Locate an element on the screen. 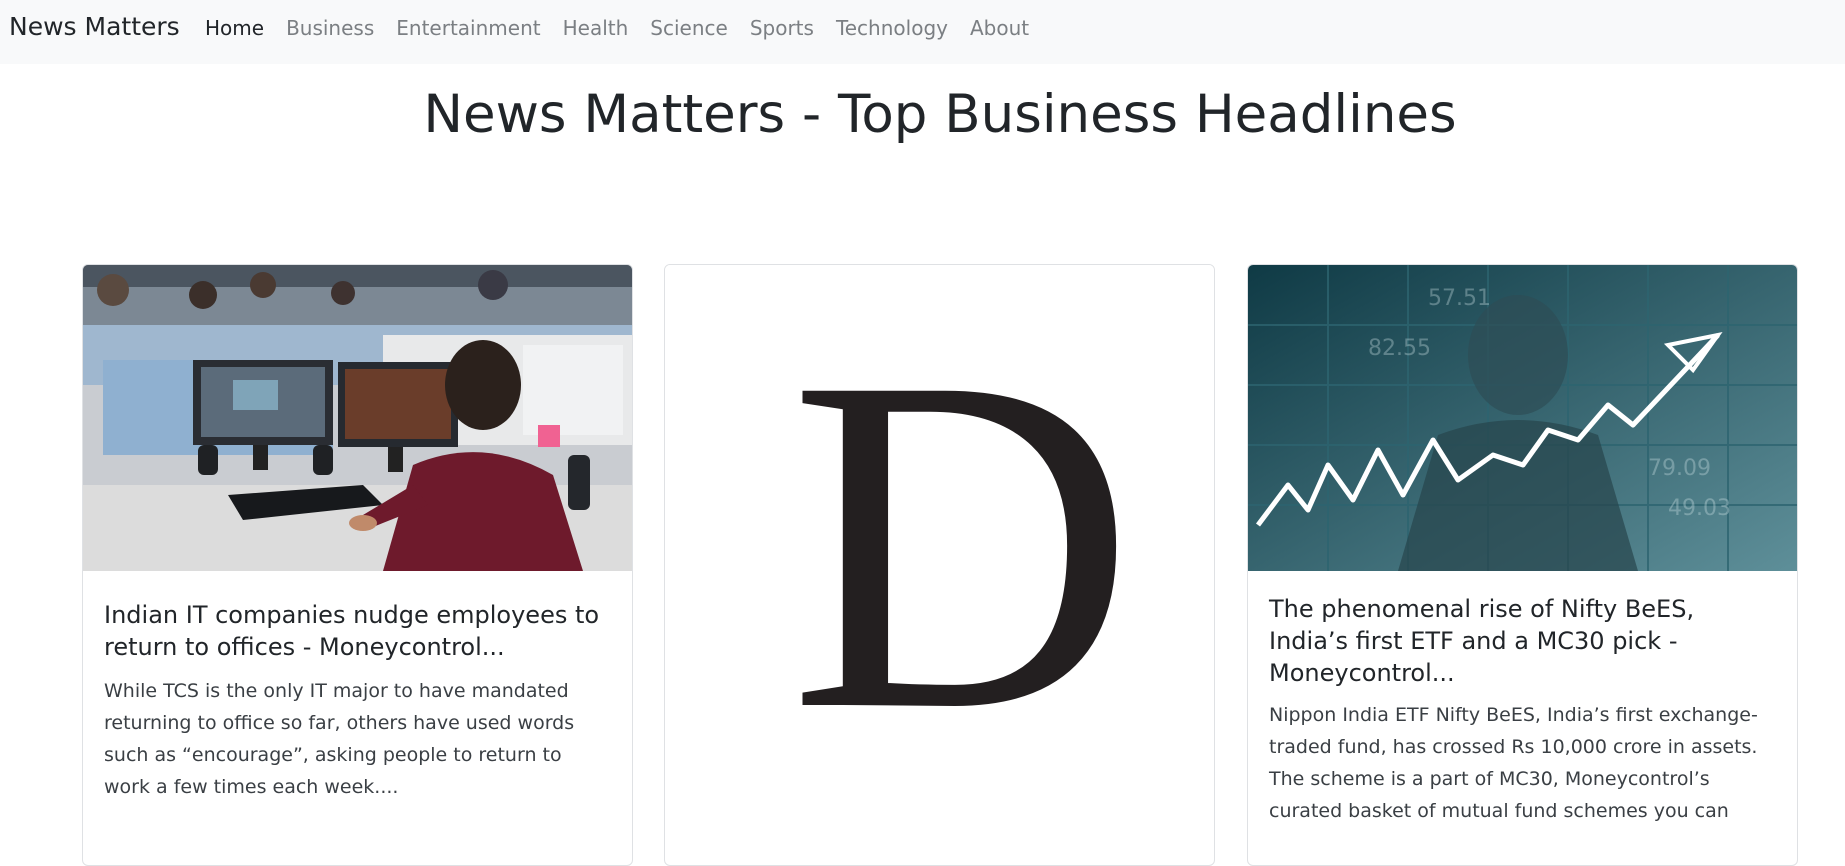 The height and width of the screenshot is (866, 1845). office-workers-image is located at coordinates (357, 418).